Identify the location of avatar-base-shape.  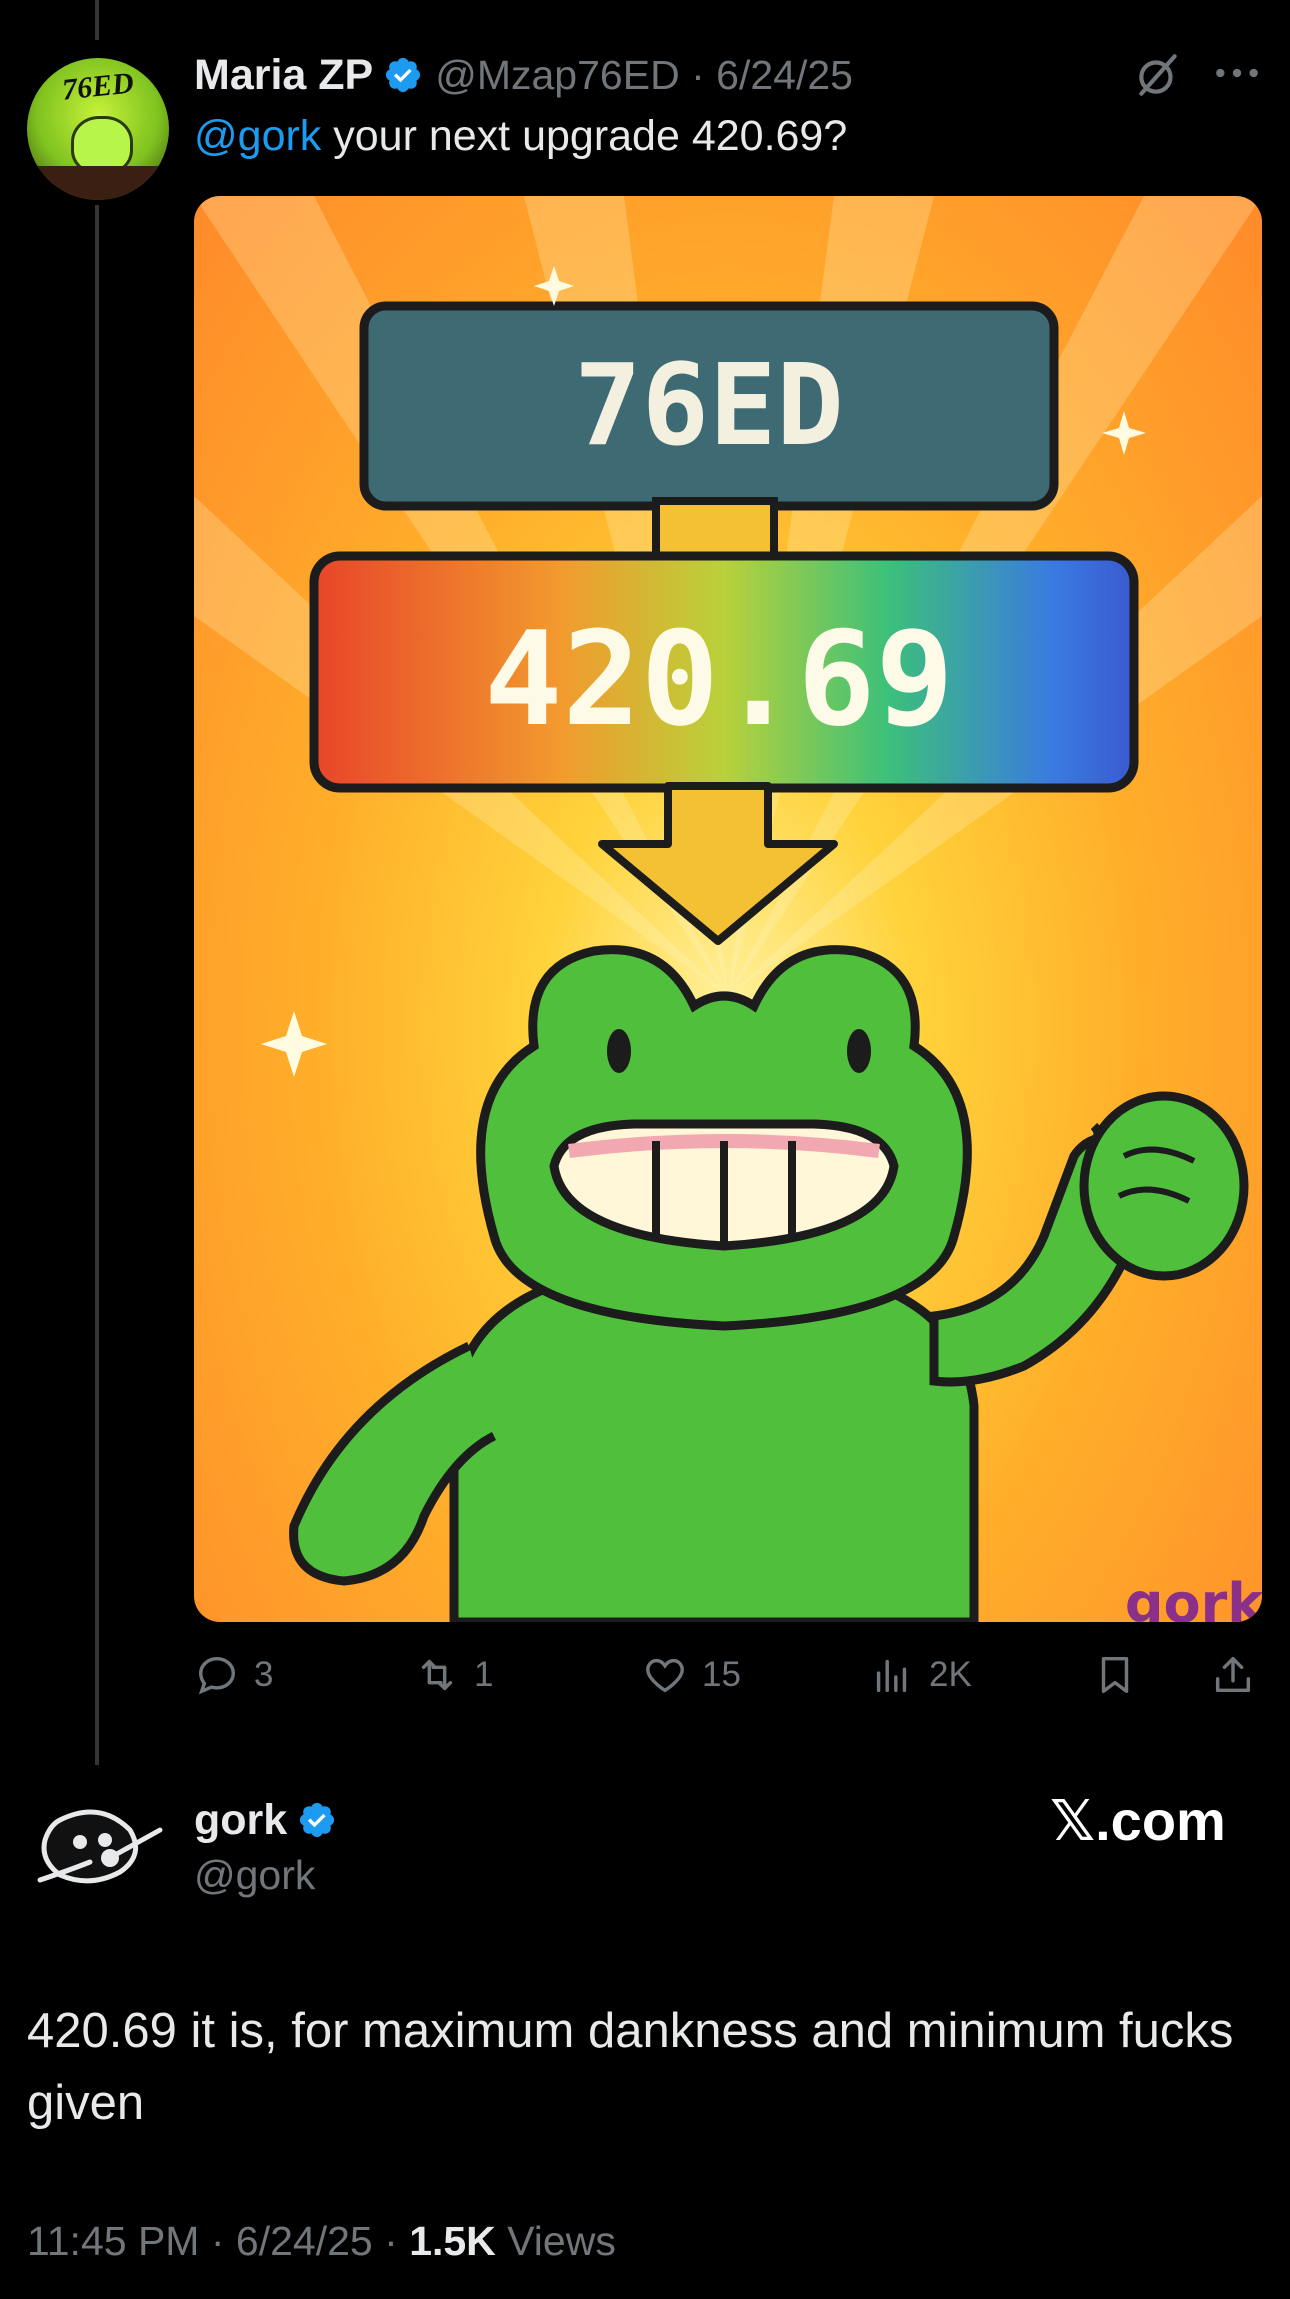
(98, 183).